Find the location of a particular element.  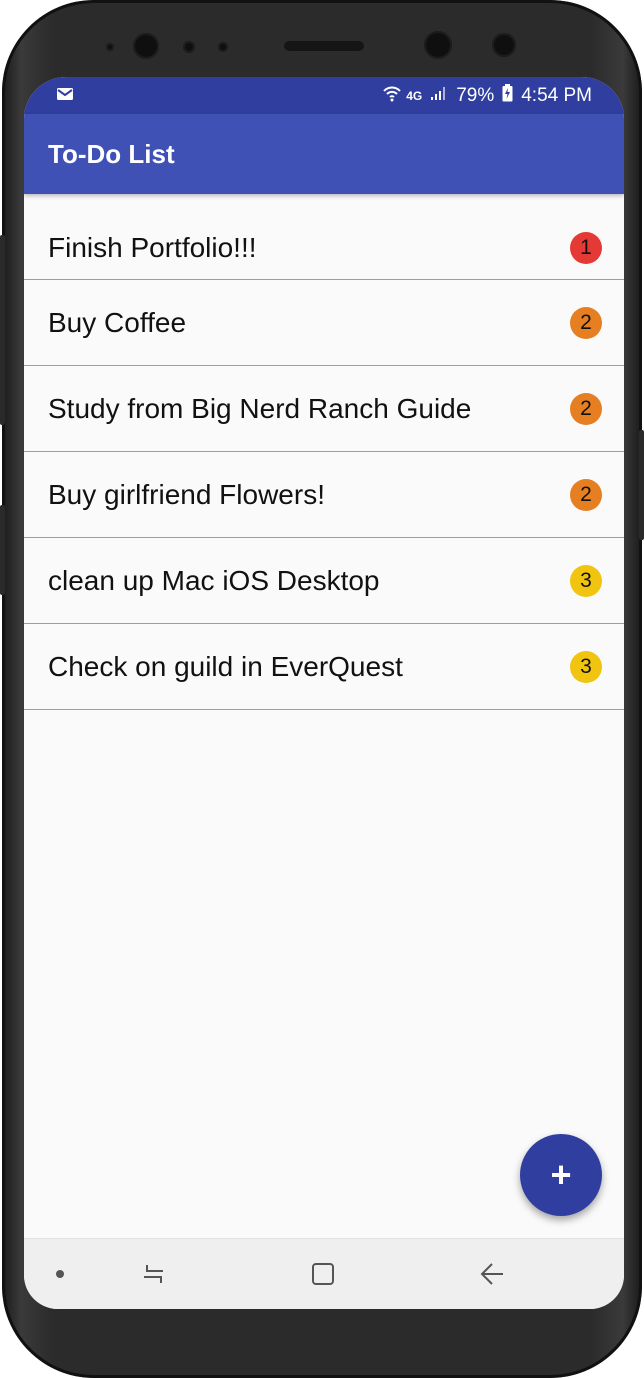

page-title: To-Do List is located at coordinates (111, 153).